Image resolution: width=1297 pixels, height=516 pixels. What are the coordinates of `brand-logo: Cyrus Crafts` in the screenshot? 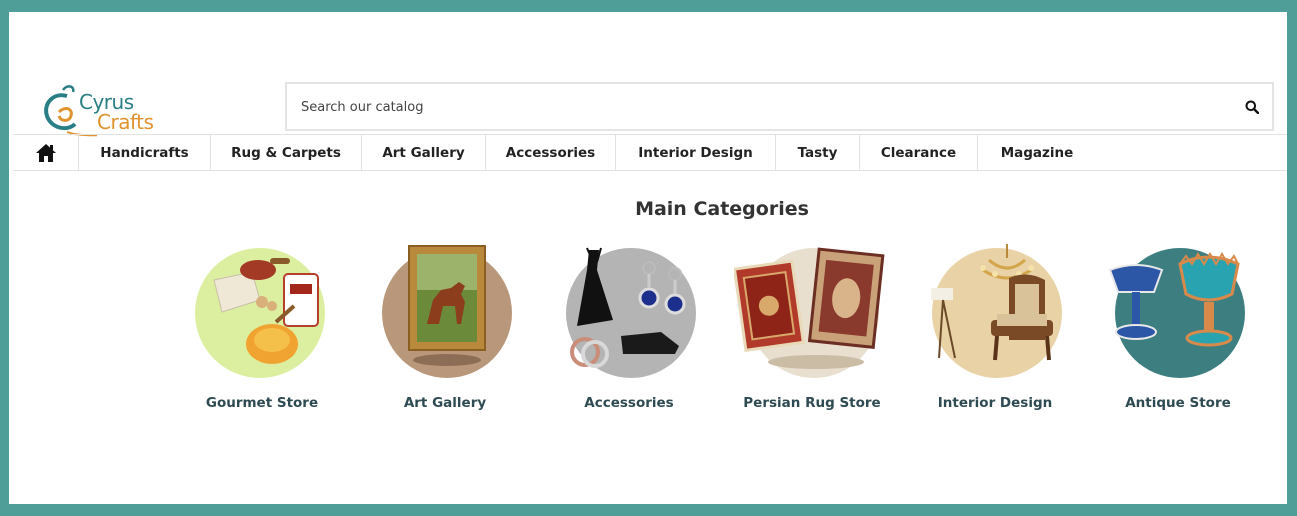 It's located at (107, 111).